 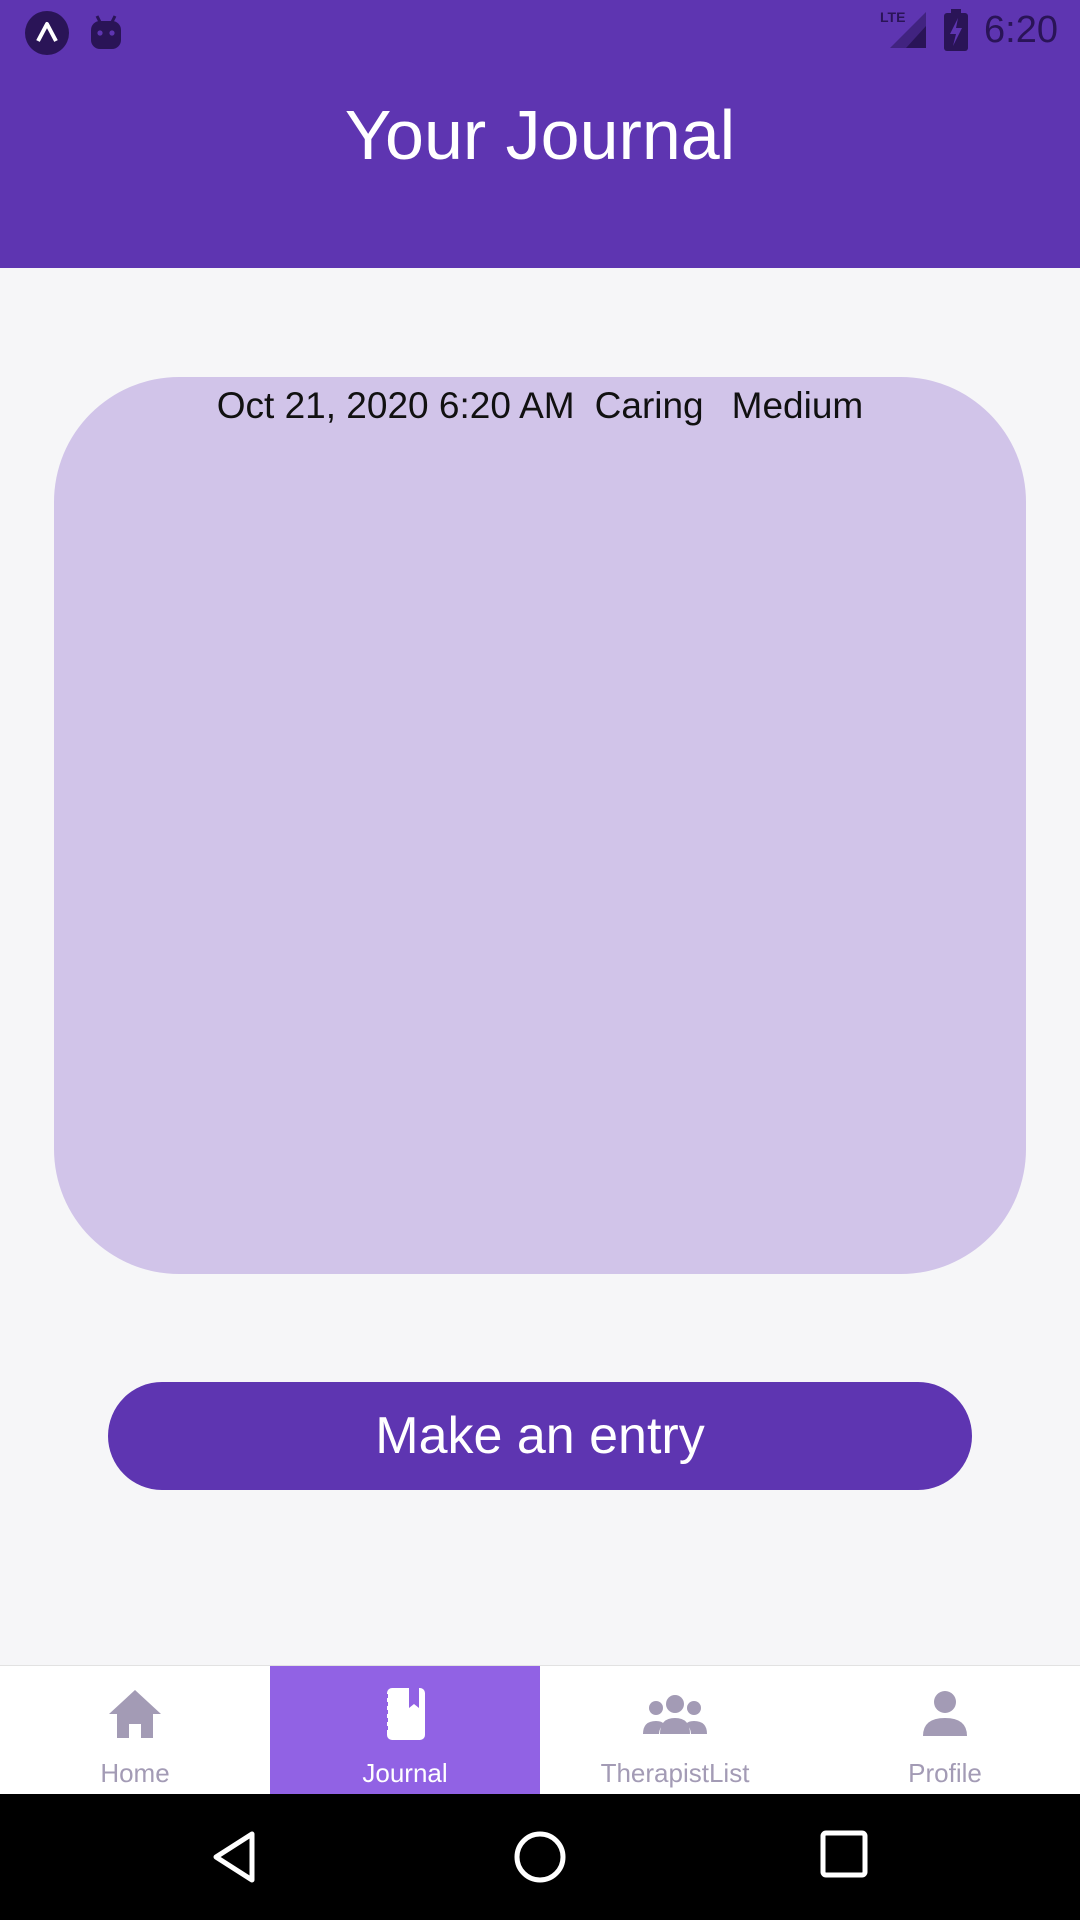 What do you see at coordinates (1021, 29) in the screenshot?
I see `status-time: 6:20` at bounding box center [1021, 29].